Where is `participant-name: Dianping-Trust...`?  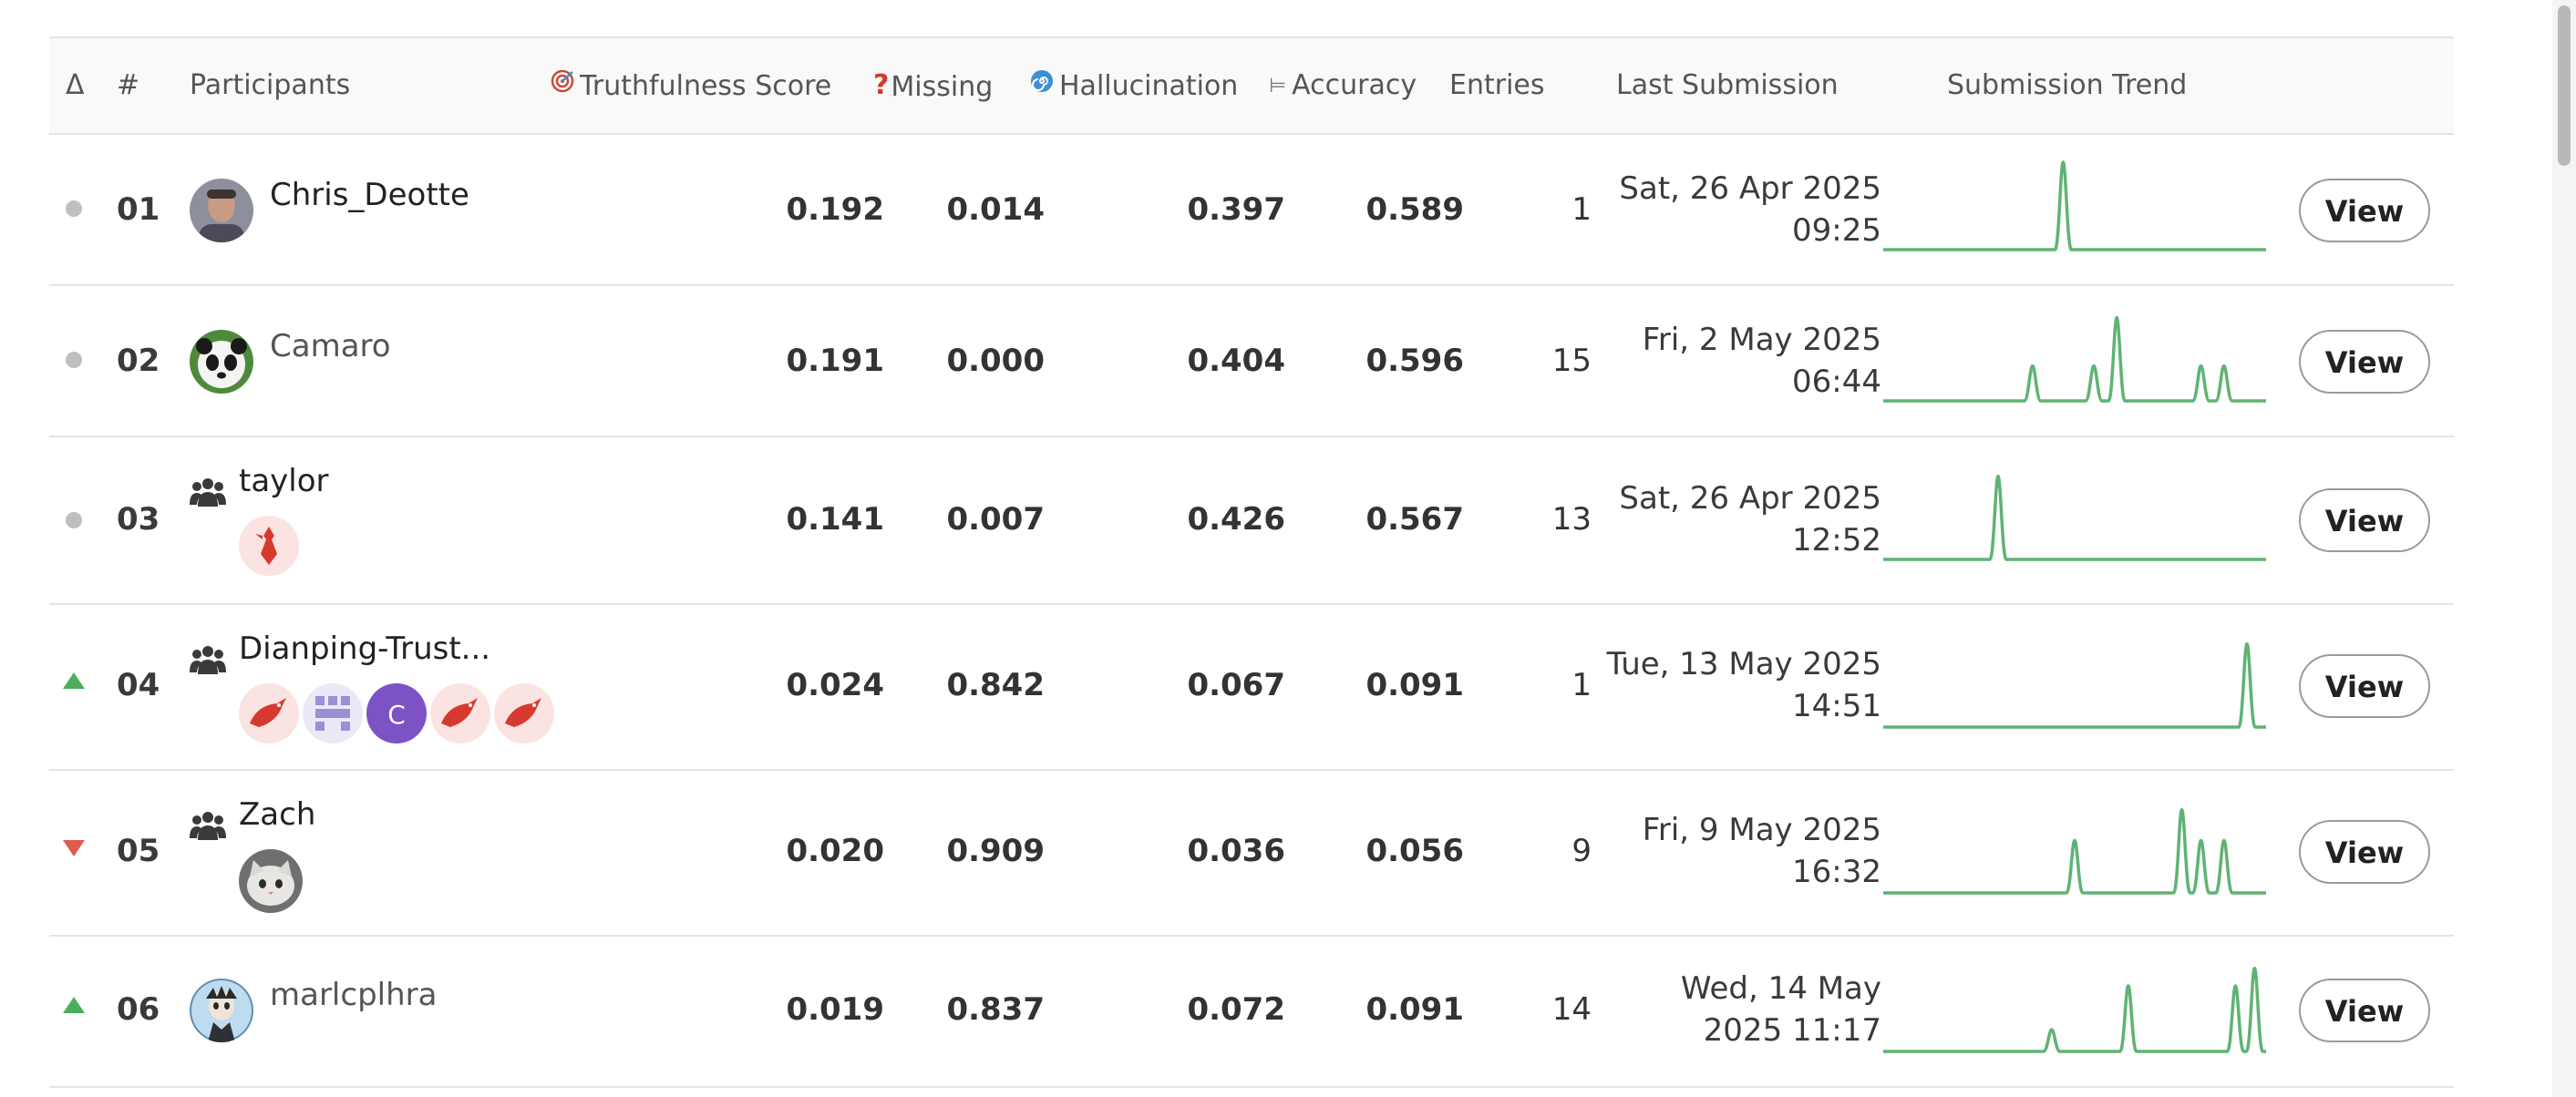 participant-name: Dianping-Trust... is located at coordinates (364, 649).